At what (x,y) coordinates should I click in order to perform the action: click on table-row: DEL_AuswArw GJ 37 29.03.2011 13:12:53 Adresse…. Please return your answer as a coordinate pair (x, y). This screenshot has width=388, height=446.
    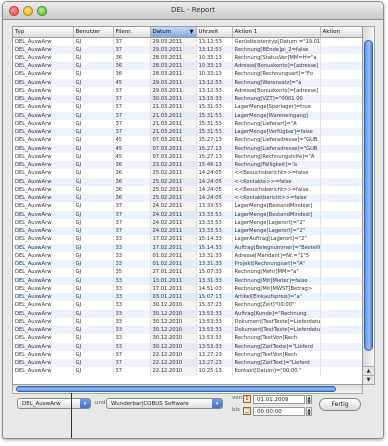
    Looking at the image, I should click on (187, 90).